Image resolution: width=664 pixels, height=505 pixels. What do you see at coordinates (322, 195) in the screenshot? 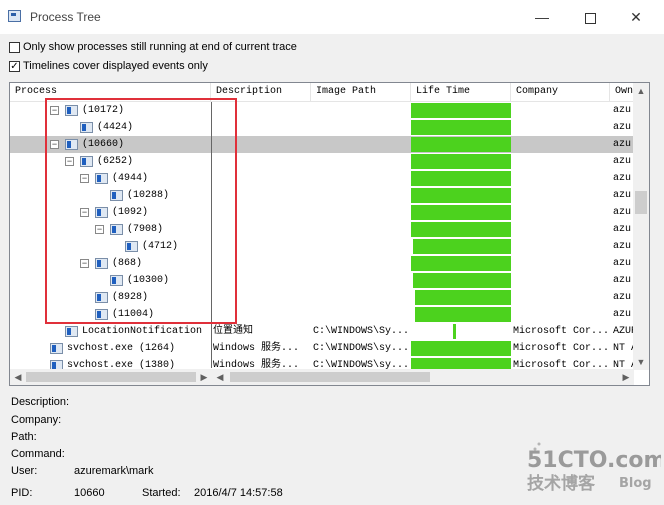
I see `table-row: (10288) azu` at bounding box center [322, 195].